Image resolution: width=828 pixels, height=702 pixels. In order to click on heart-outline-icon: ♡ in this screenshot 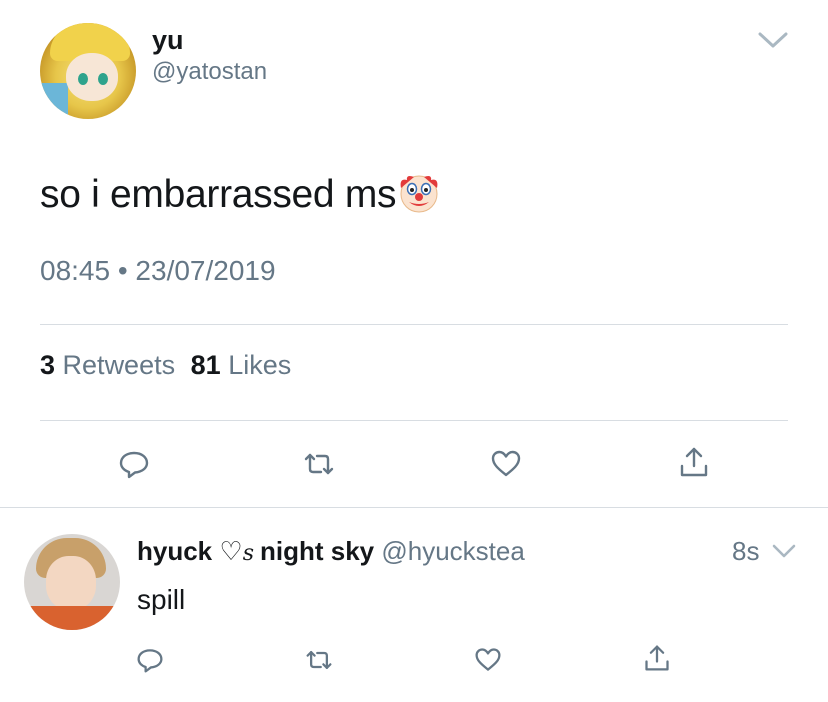, I will do `click(231, 551)`.